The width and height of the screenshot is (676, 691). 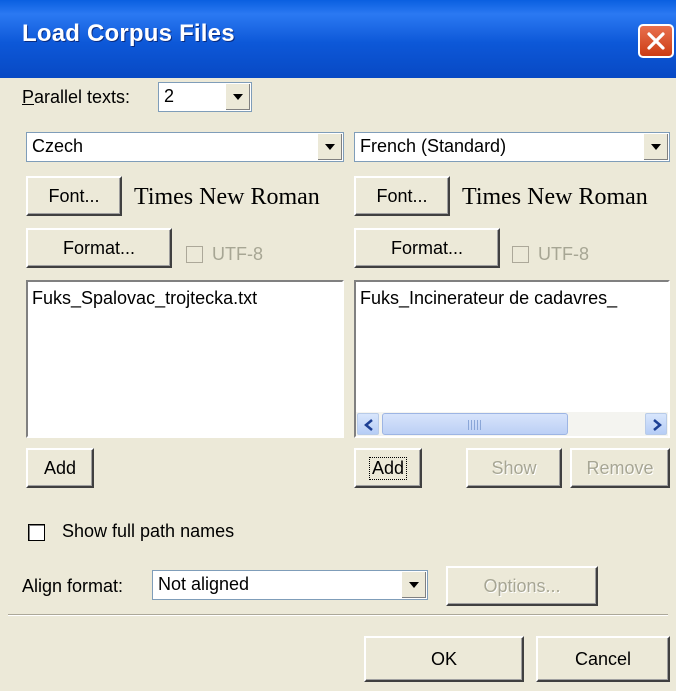 What do you see at coordinates (148, 531) in the screenshot?
I see `show-full-path-label: Show full path names` at bounding box center [148, 531].